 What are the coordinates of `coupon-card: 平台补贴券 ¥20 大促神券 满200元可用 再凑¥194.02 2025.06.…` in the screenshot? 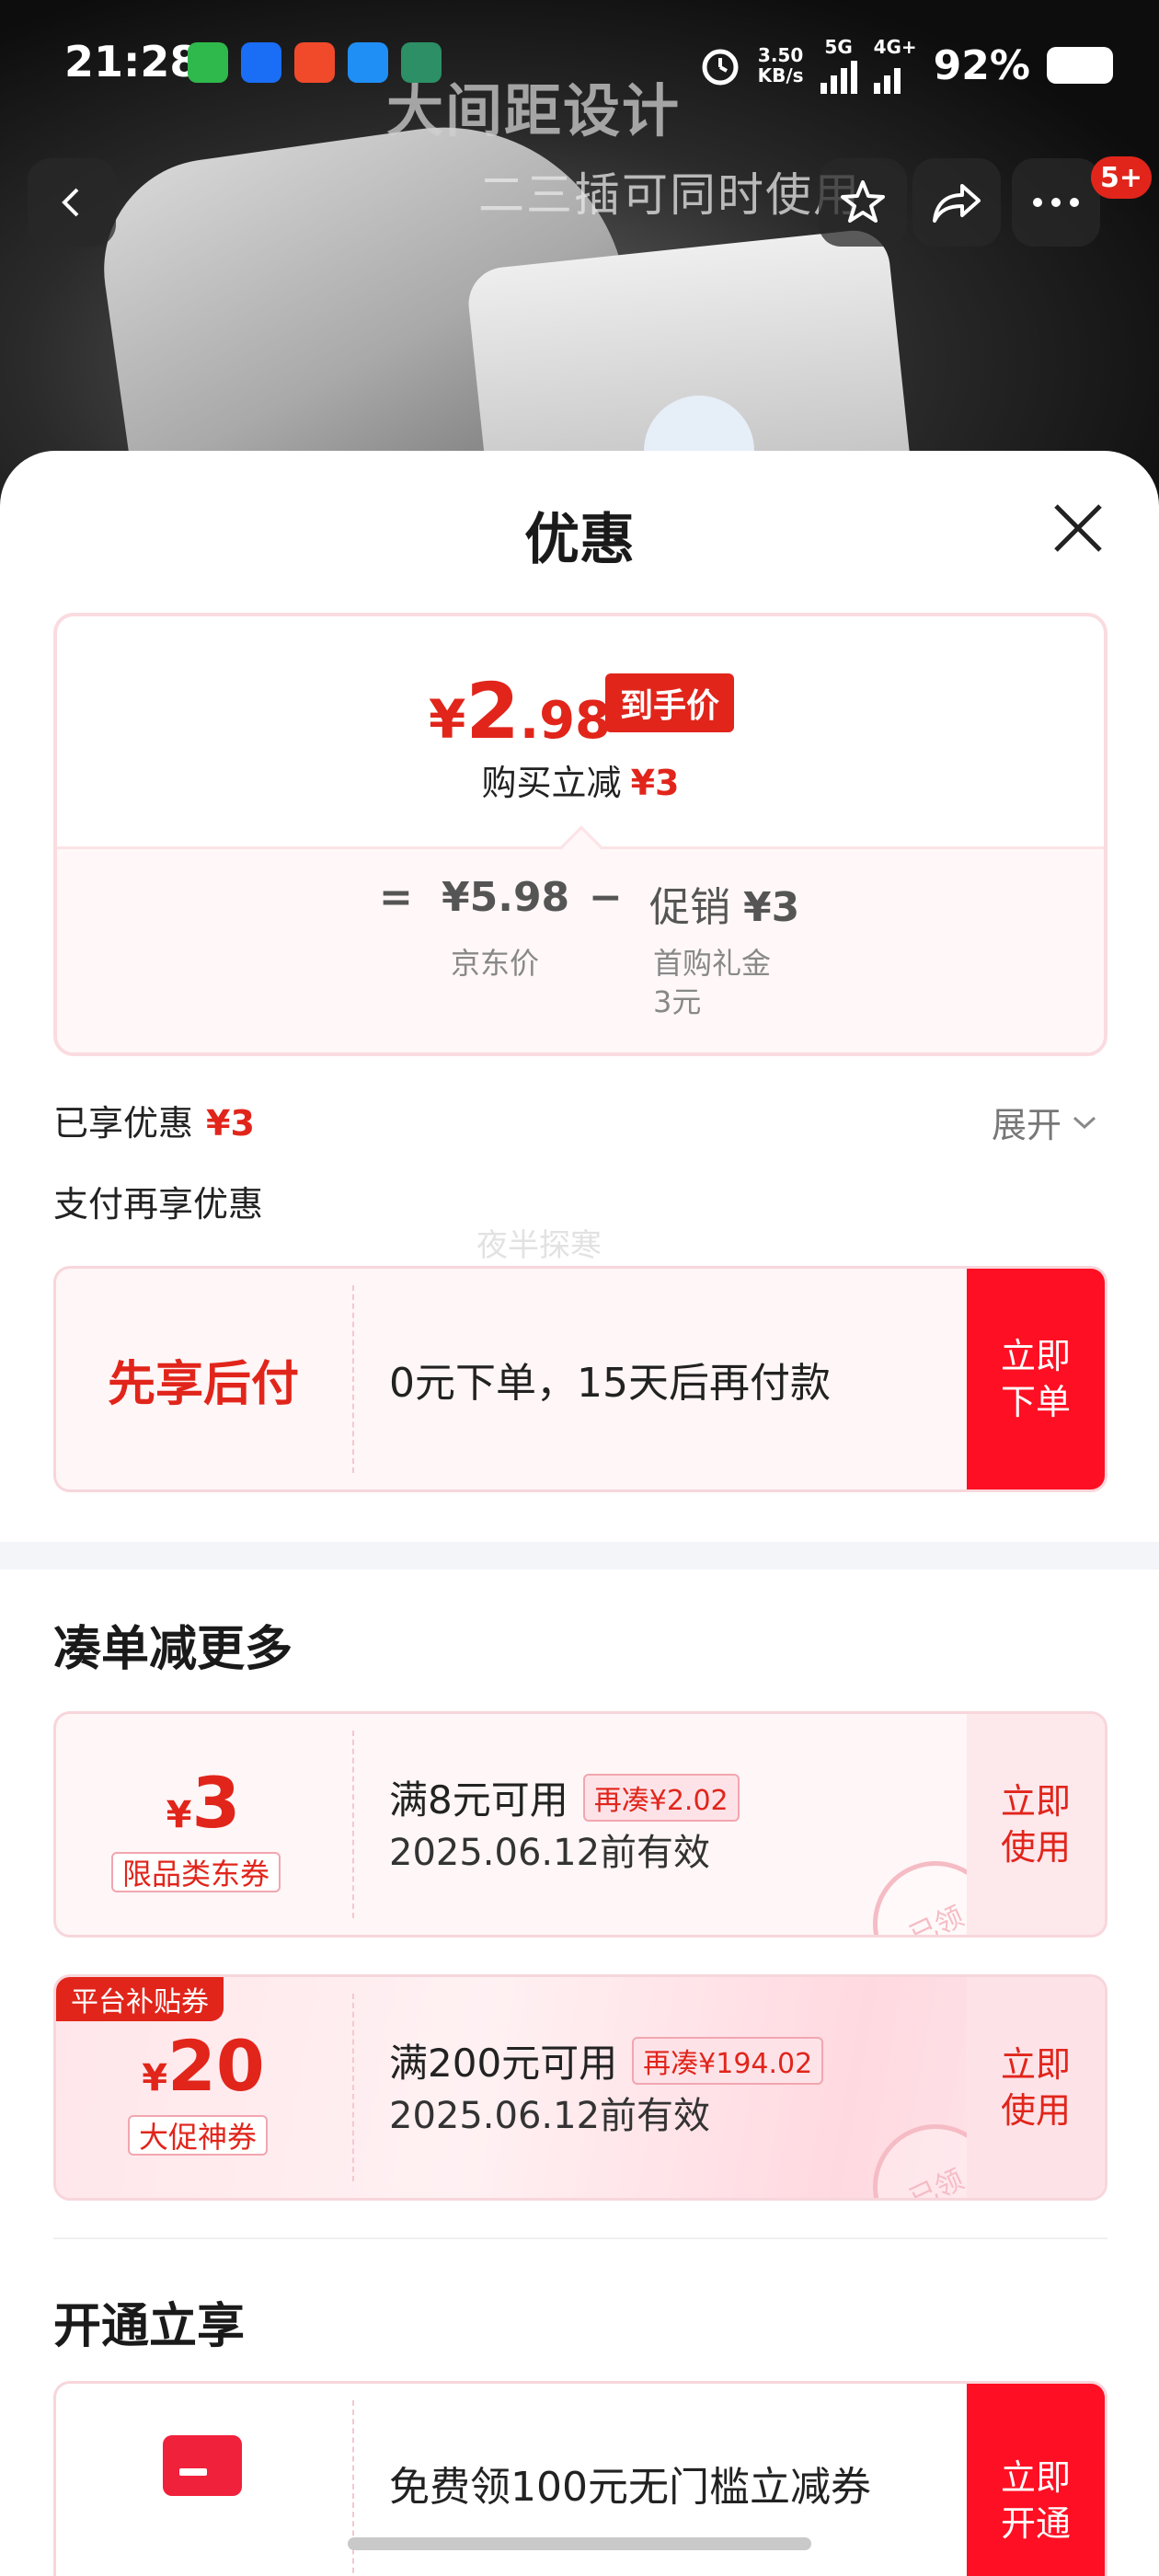 It's located at (580, 2087).